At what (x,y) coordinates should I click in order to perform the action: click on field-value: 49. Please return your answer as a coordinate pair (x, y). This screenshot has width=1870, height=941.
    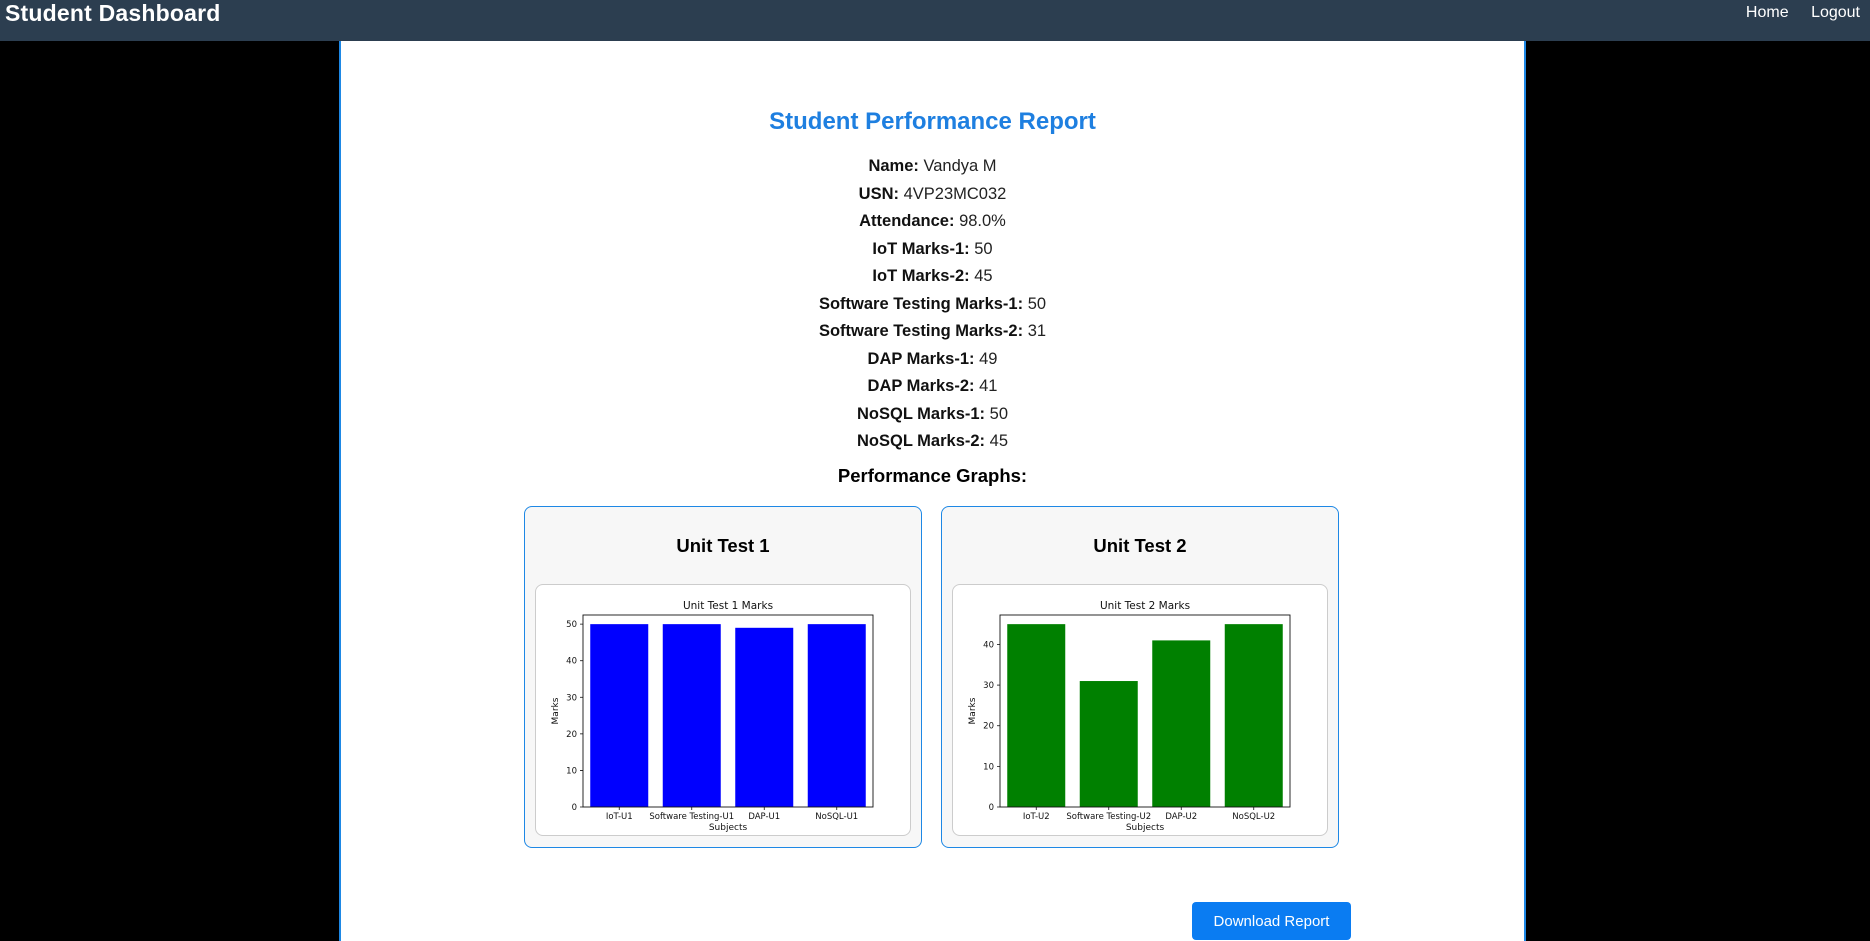
    Looking at the image, I should click on (988, 358).